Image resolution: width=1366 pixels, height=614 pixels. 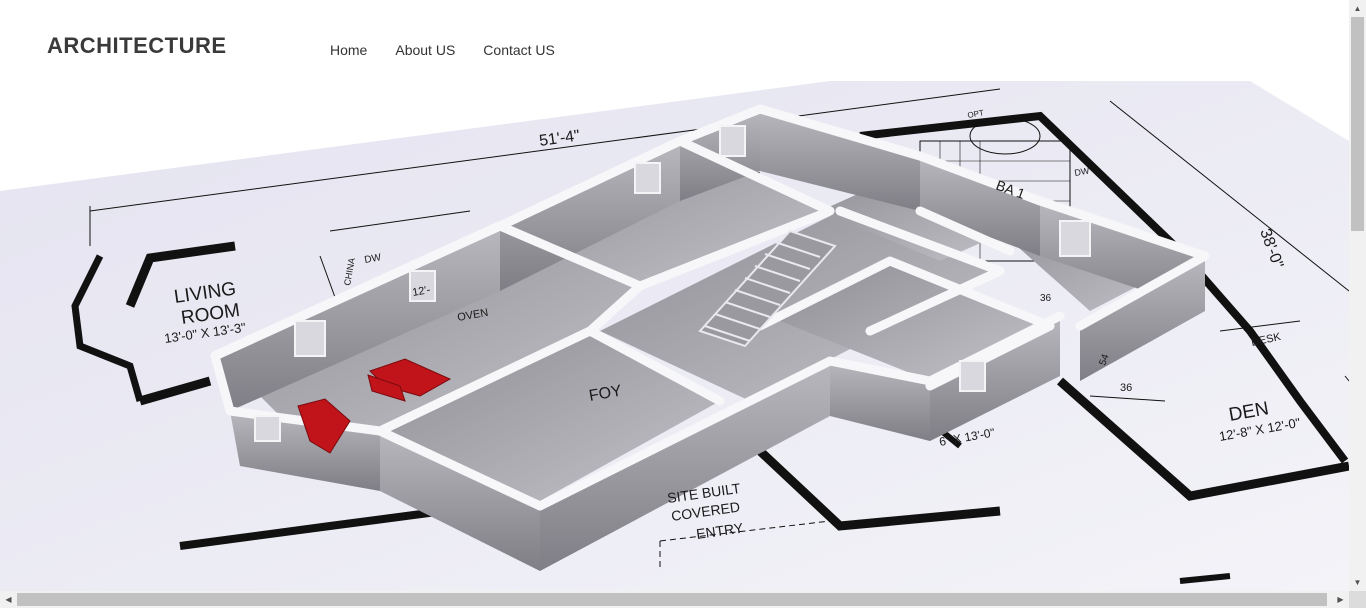 I want to click on horizontal-scroll-thumb, so click(x=672, y=599).